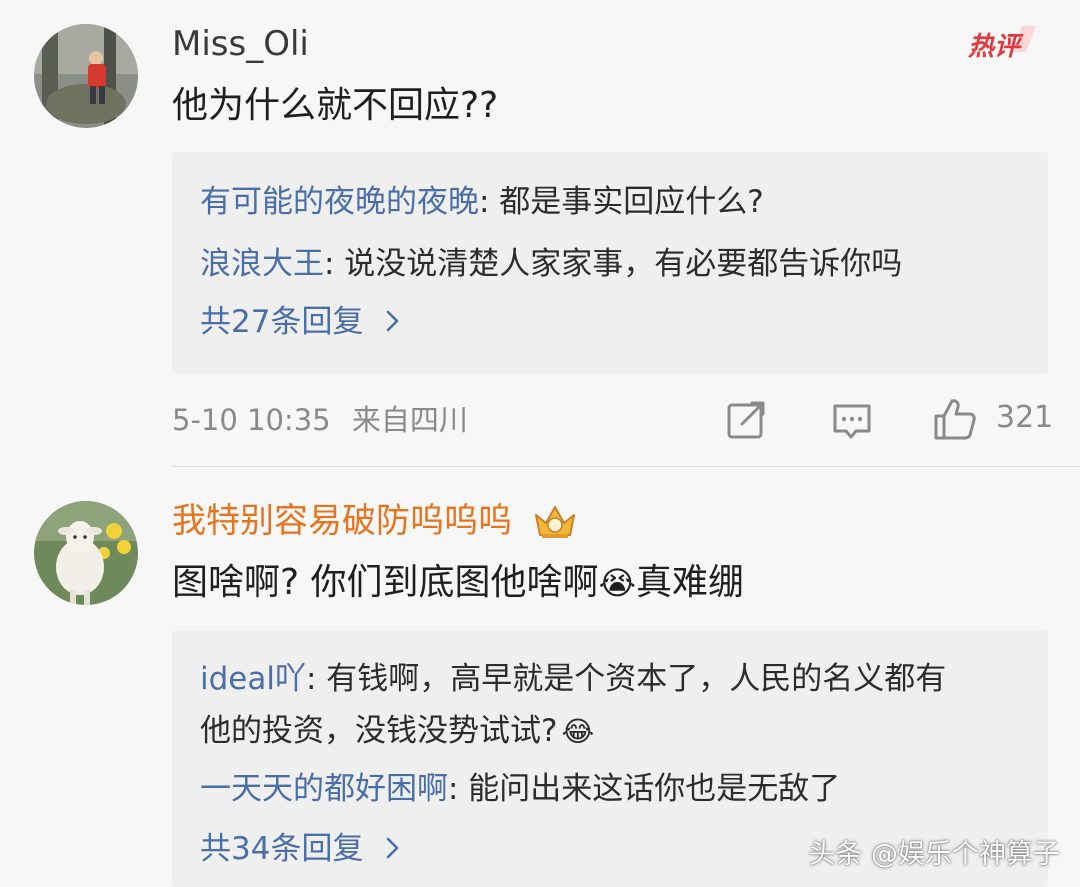 Image resolution: width=1080 pixels, height=887 pixels. I want to click on view-all-replies-link: 共27条回复, so click(301, 322).